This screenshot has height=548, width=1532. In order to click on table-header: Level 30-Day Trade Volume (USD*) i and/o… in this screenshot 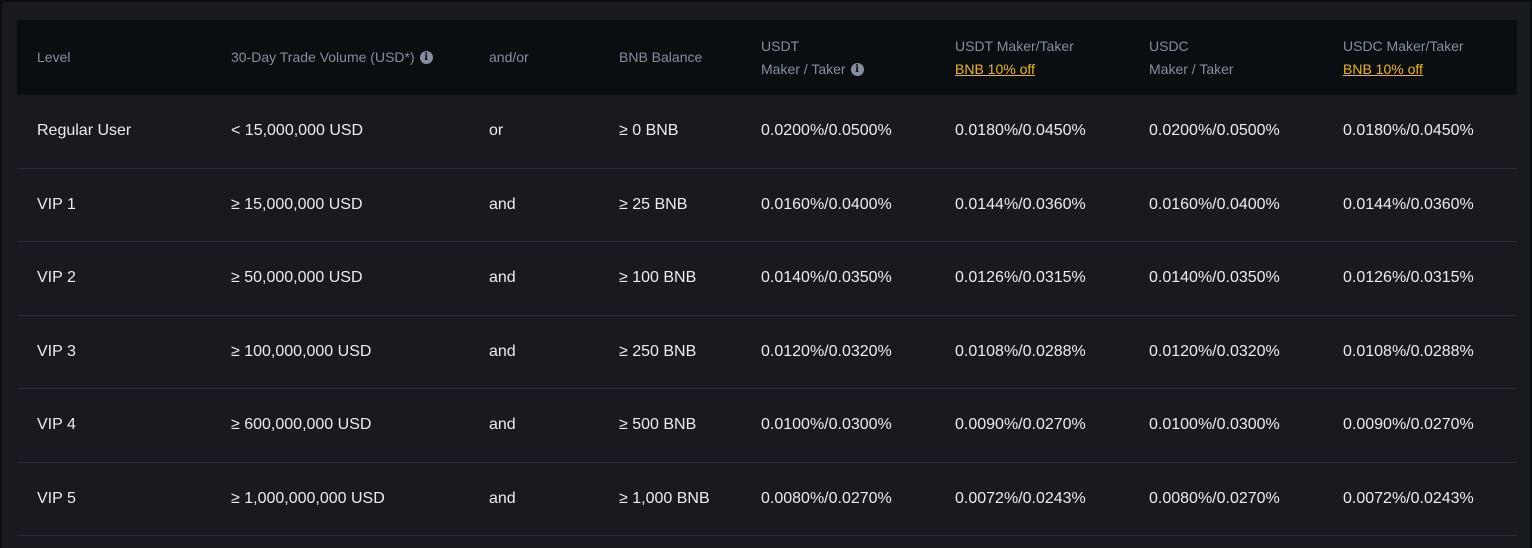, I will do `click(767, 57)`.